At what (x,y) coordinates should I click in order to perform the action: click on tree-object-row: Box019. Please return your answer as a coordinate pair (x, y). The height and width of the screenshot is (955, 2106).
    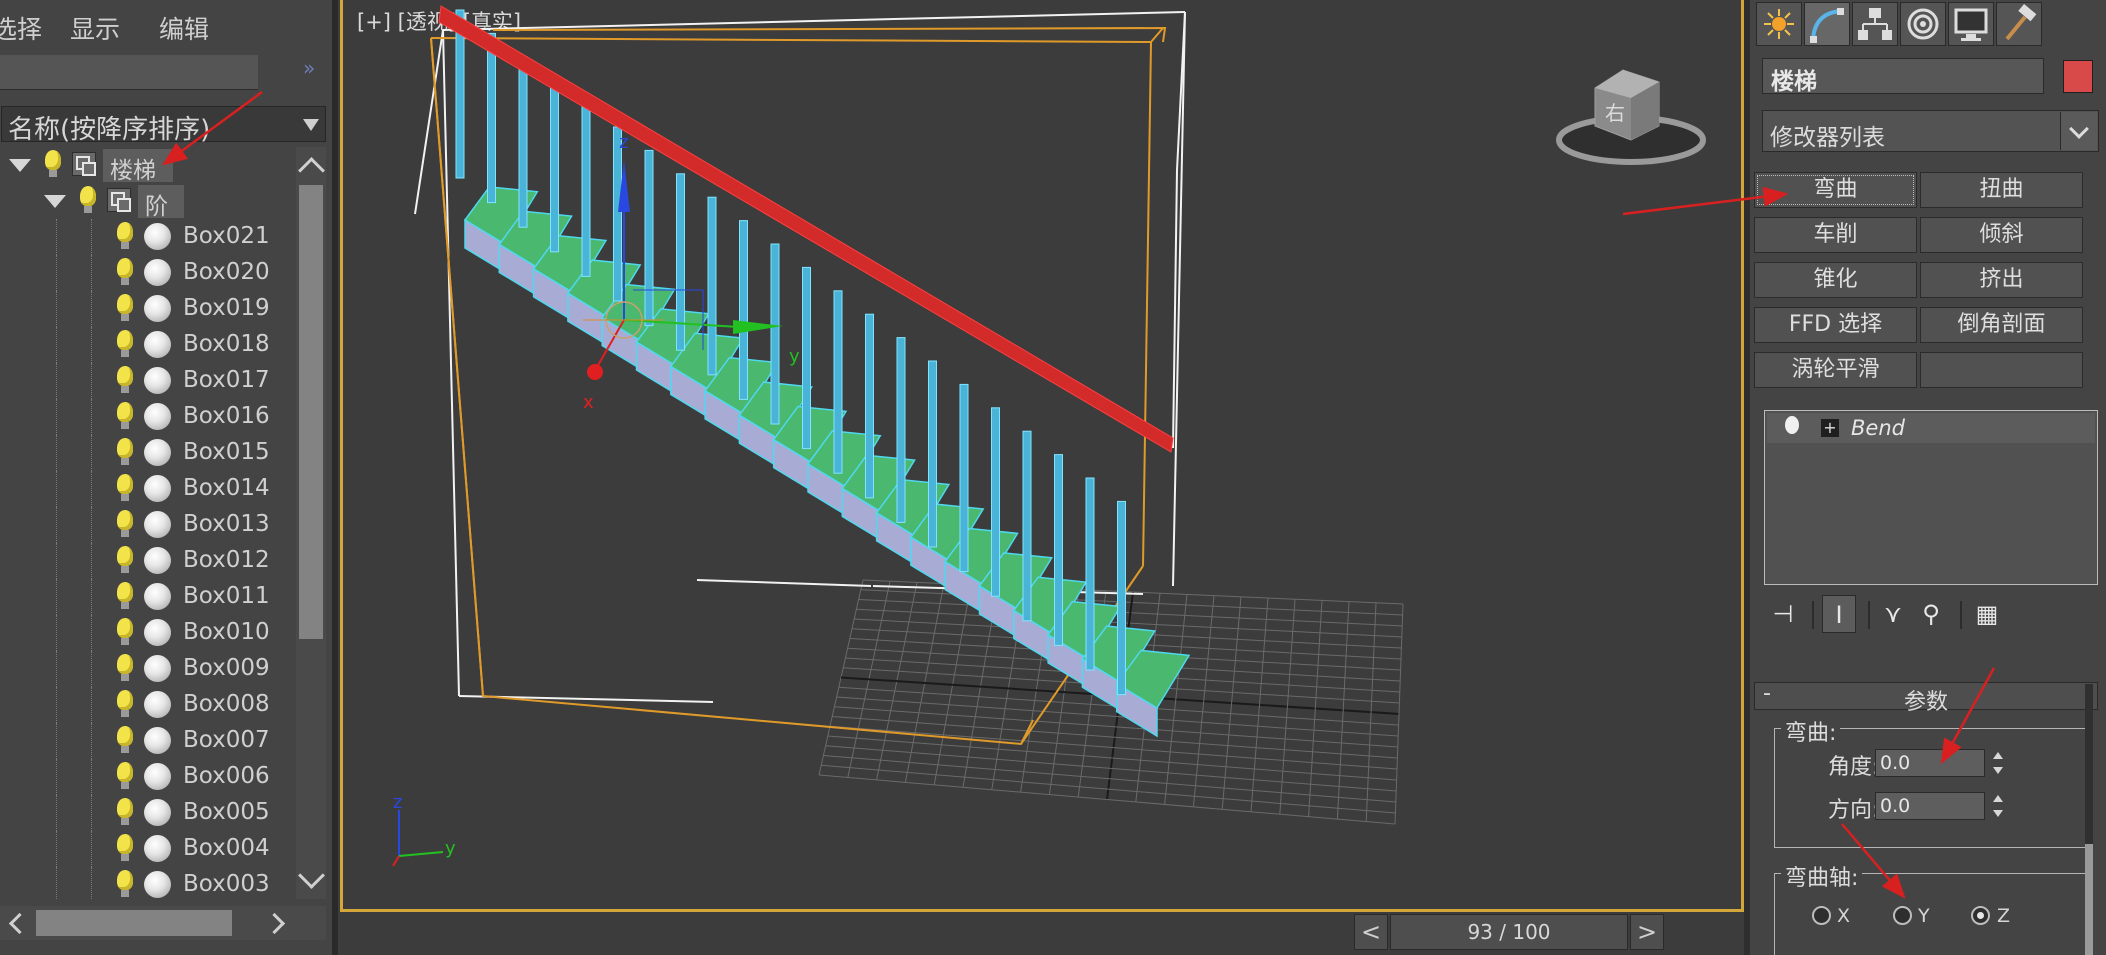
    Looking at the image, I should click on (147, 309).